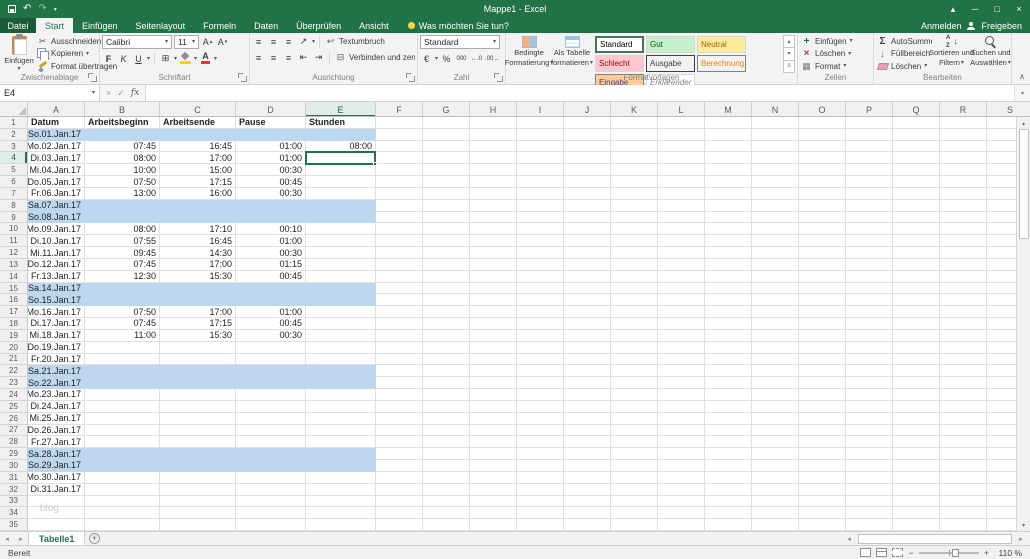  Describe the element at coordinates (728, 418) in the screenshot. I see `cell-M26` at that location.